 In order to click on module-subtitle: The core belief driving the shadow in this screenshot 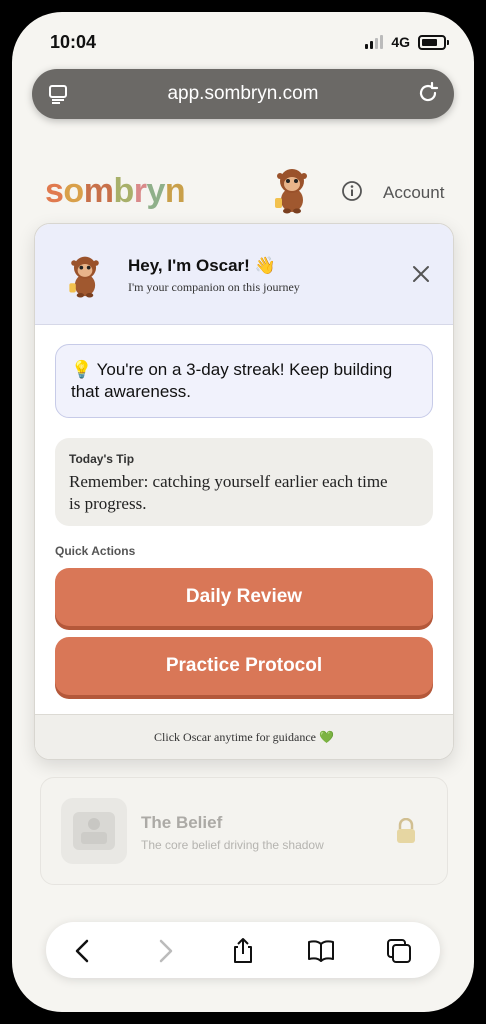, I will do `click(232, 845)`.